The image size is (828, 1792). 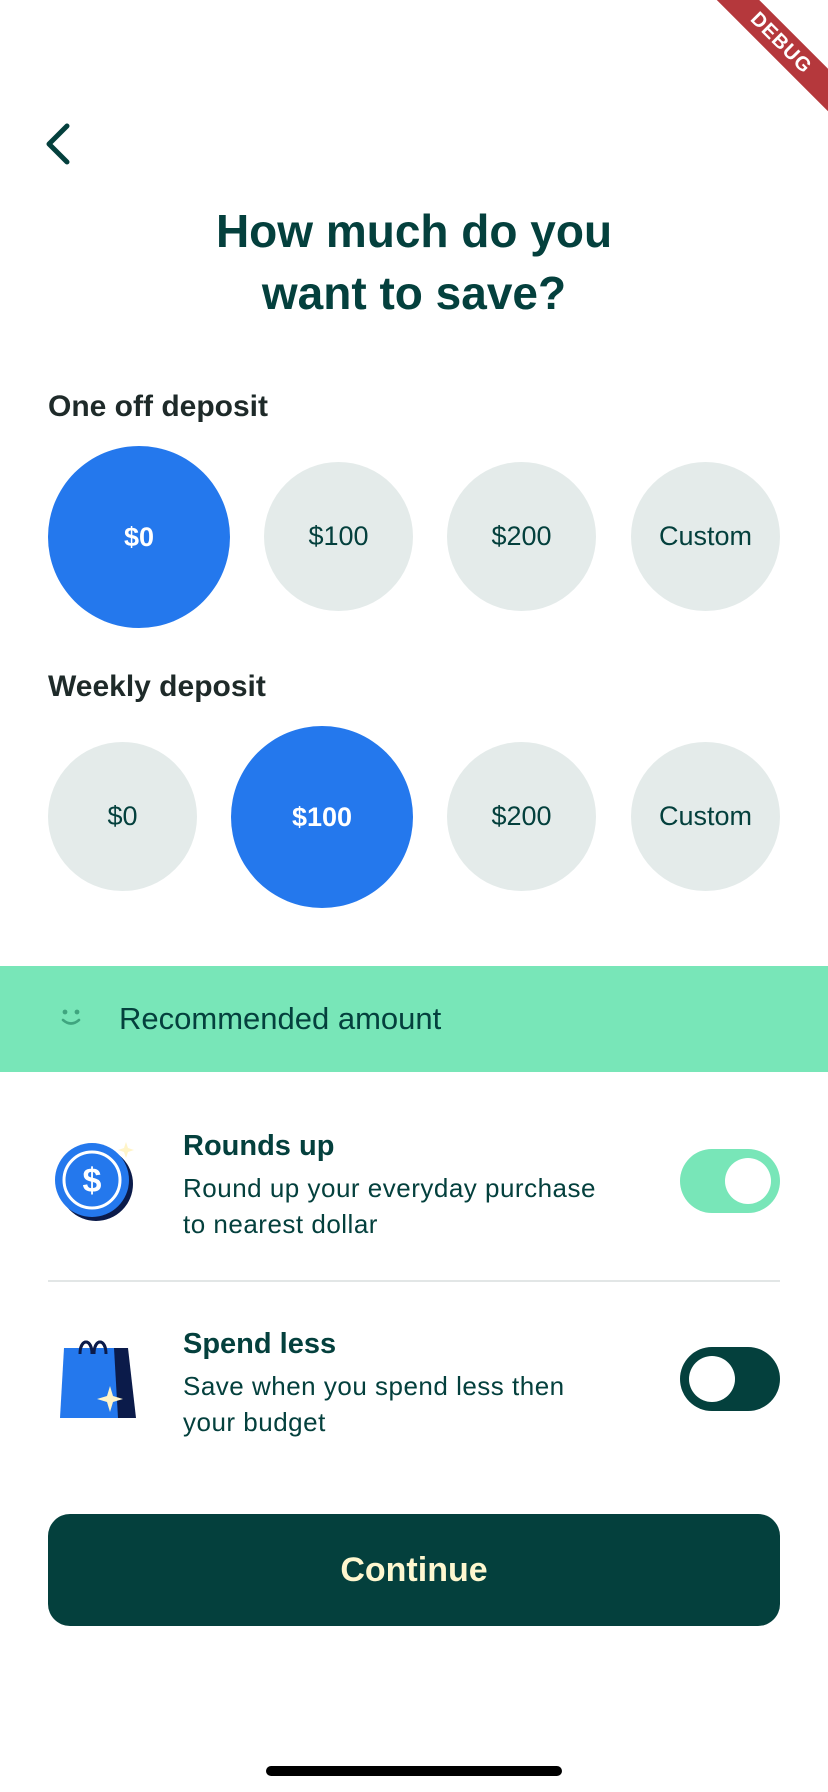 I want to click on one-off-option-100: $100, so click(x=338, y=536).